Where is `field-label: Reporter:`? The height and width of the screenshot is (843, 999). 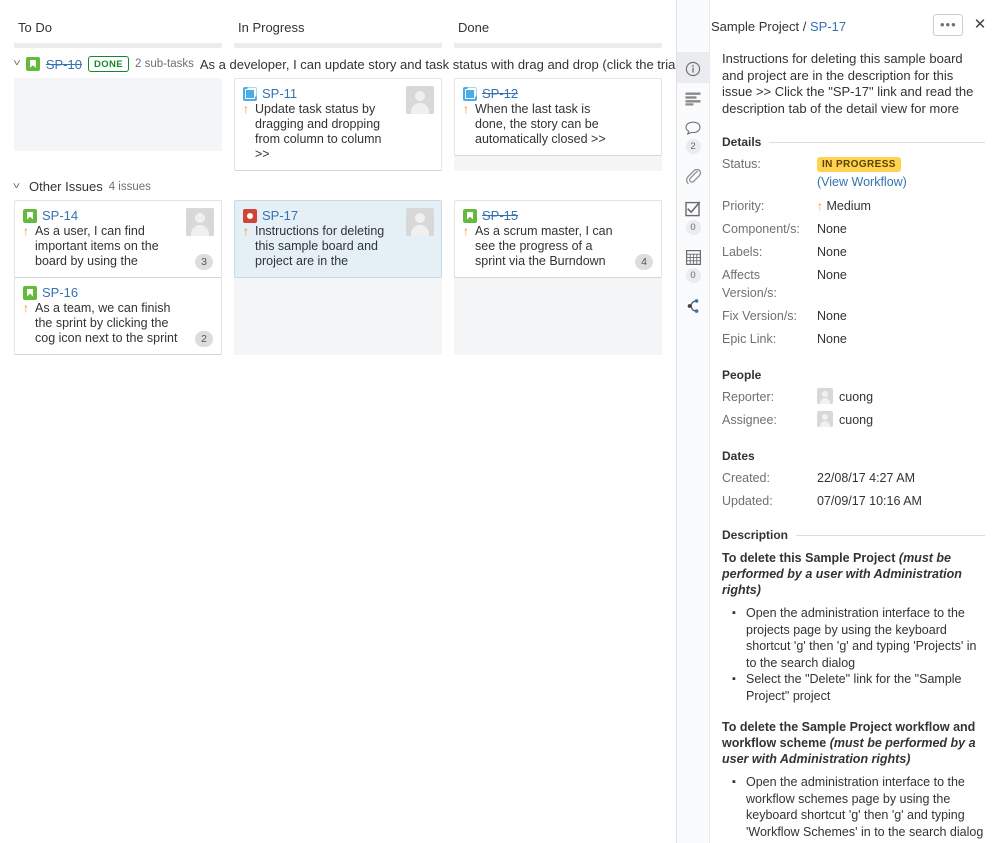
field-label: Reporter: is located at coordinates (748, 397).